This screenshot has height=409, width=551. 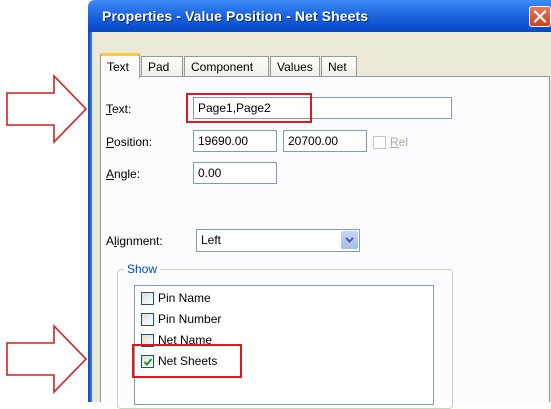 What do you see at coordinates (313, 141) in the screenshot?
I see `position-y-value: 20700.00` at bounding box center [313, 141].